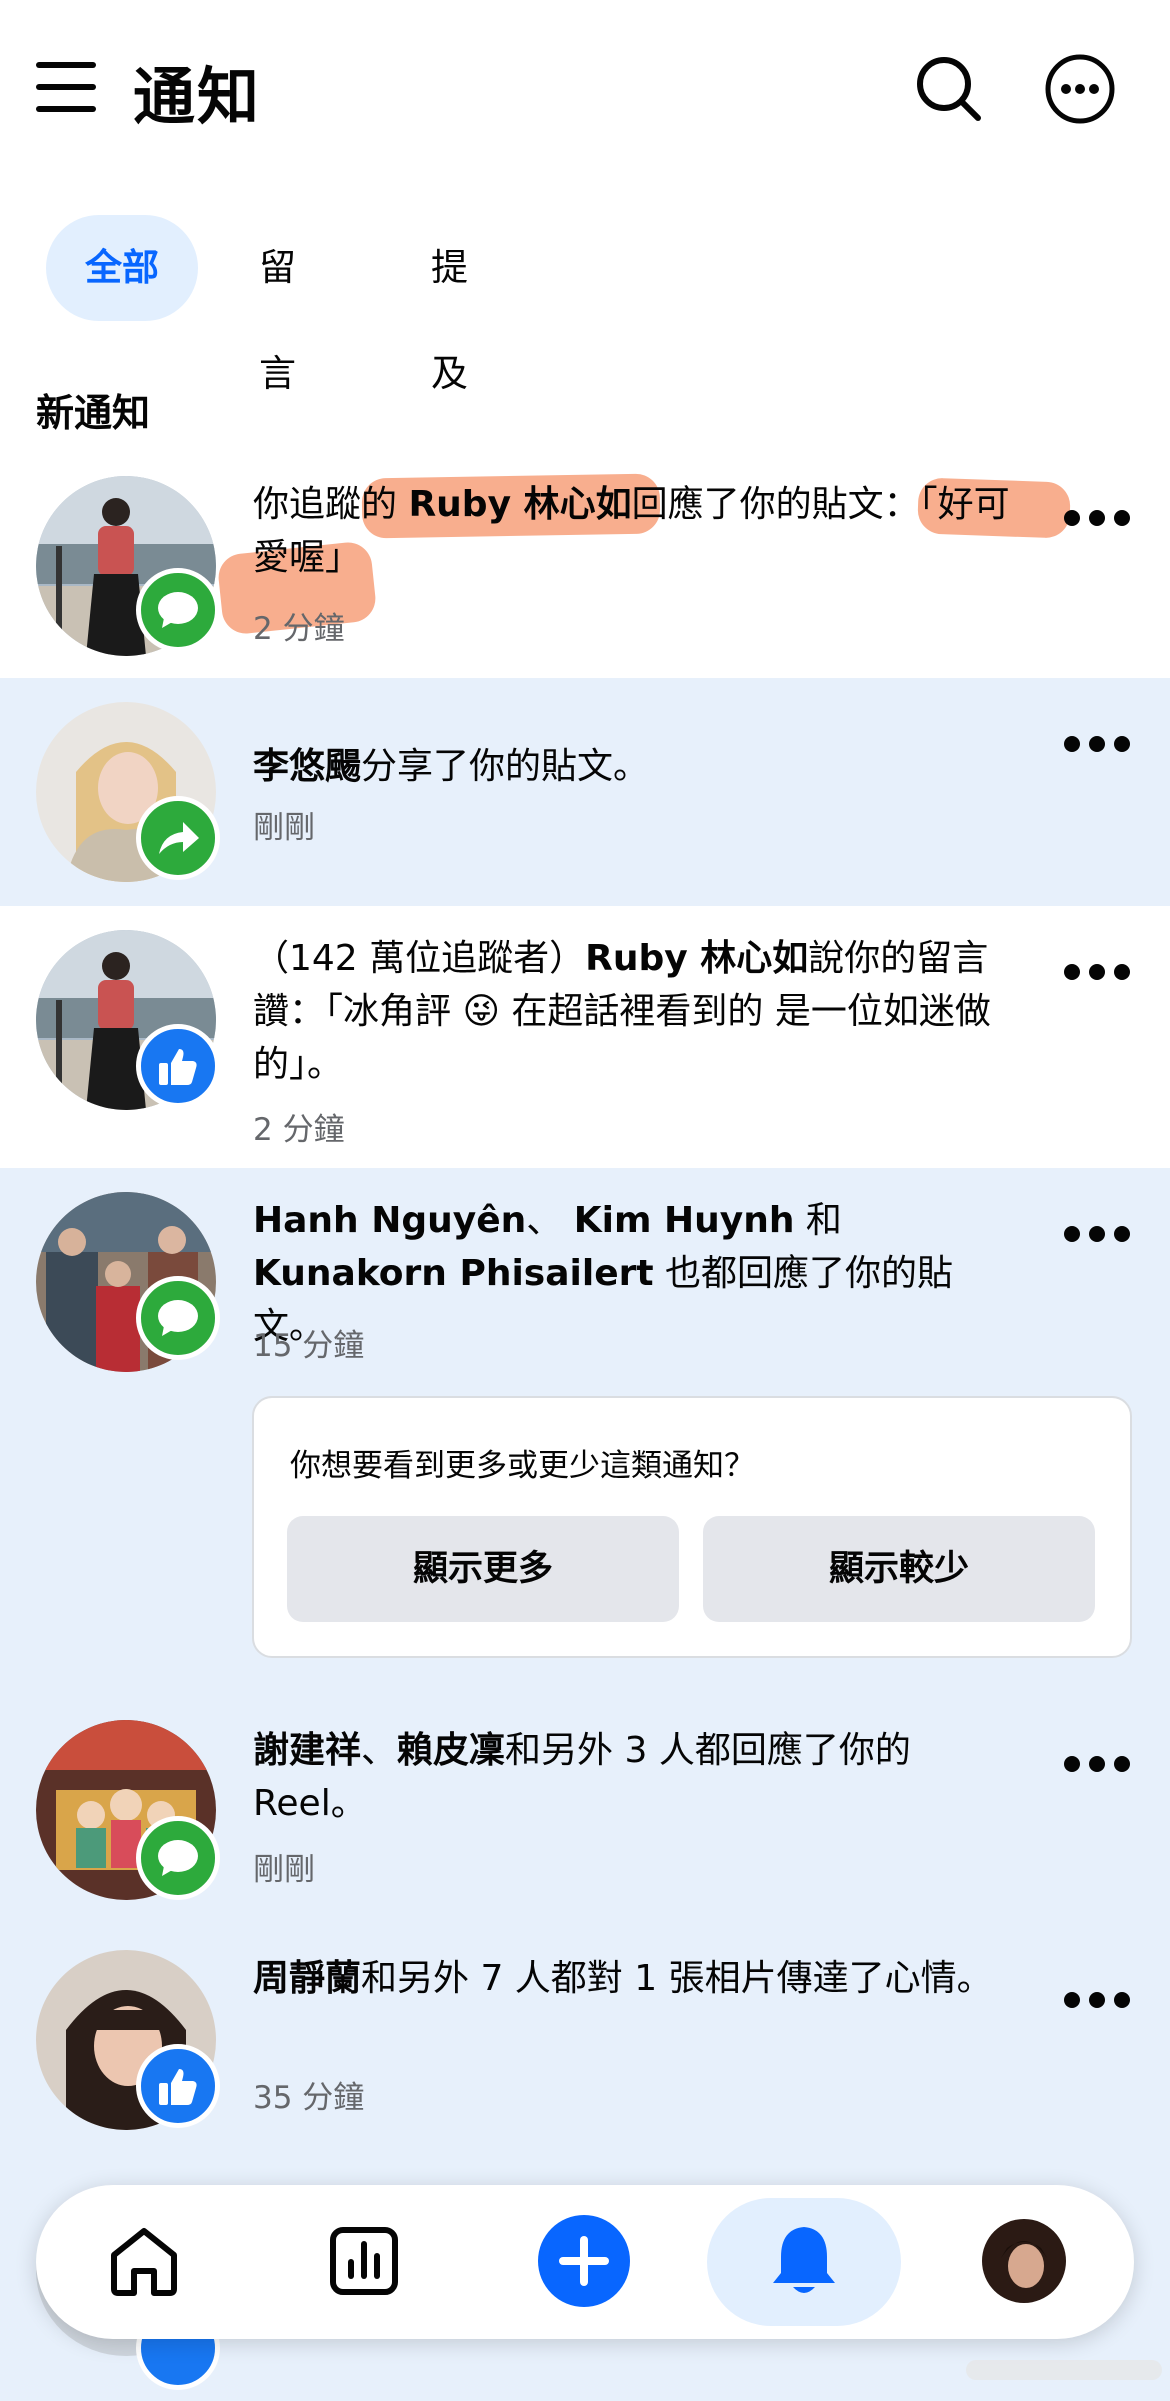 This screenshot has height=2401, width=1170. What do you see at coordinates (585, 792) in the screenshot?
I see `notification-item: 李悠颺分享了你的貼文。 剛剛` at bounding box center [585, 792].